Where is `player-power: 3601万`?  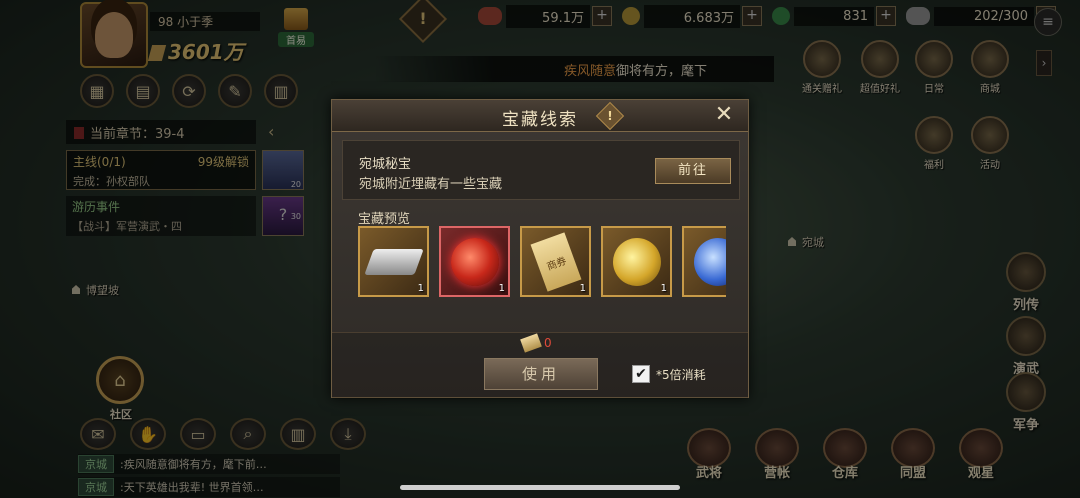 player-power: 3601万 is located at coordinates (195, 50).